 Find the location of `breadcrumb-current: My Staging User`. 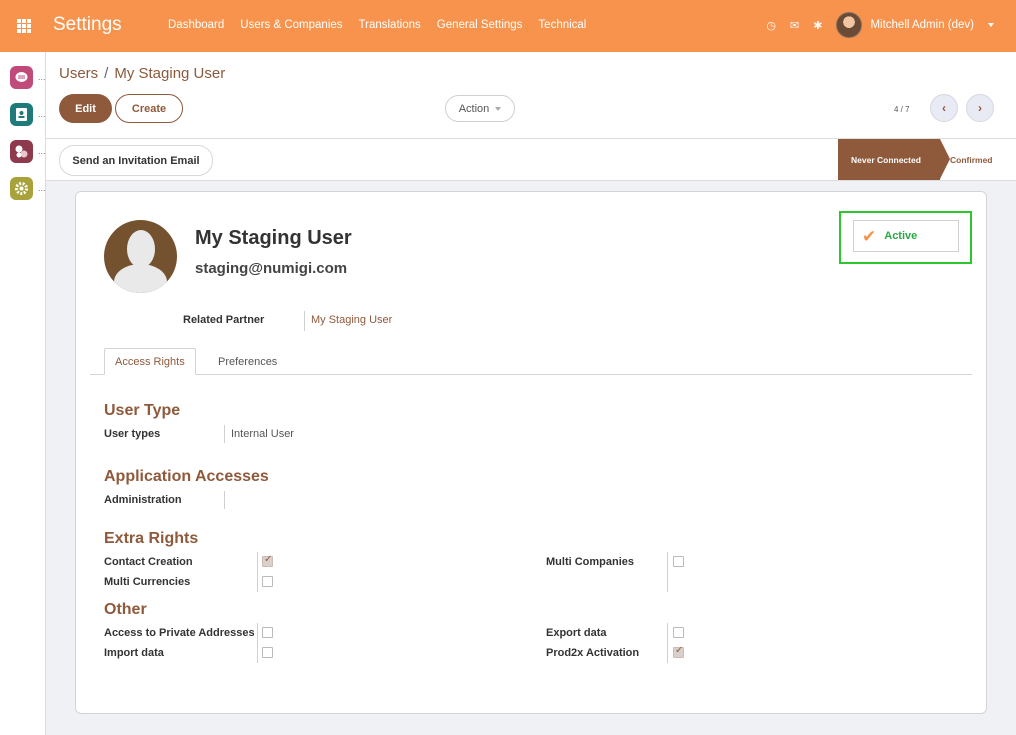

breadcrumb-current: My Staging User is located at coordinates (170, 73).